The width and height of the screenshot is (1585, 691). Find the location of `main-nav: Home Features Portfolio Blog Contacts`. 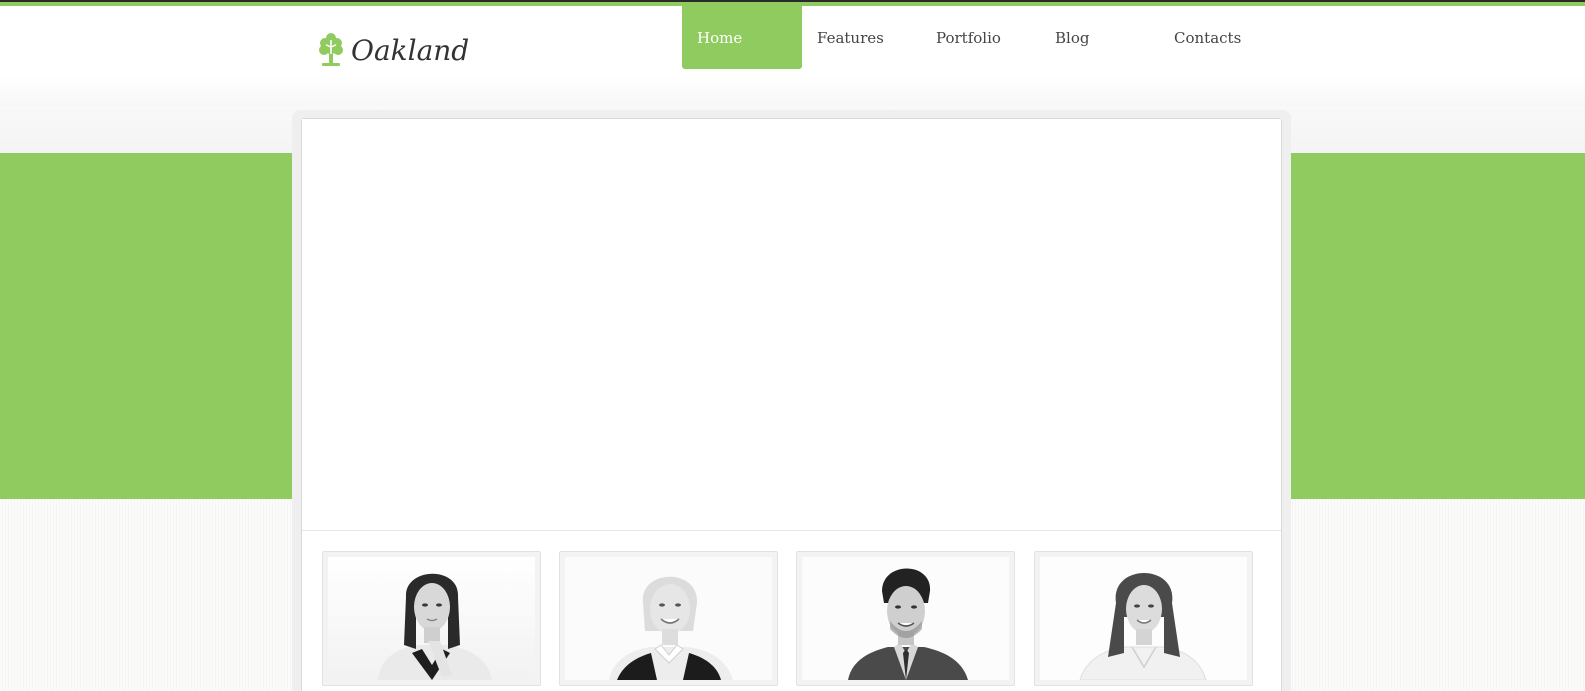

main-nav: Home Features Portfolio Blog Contacts is located at coordinates (975, 37).